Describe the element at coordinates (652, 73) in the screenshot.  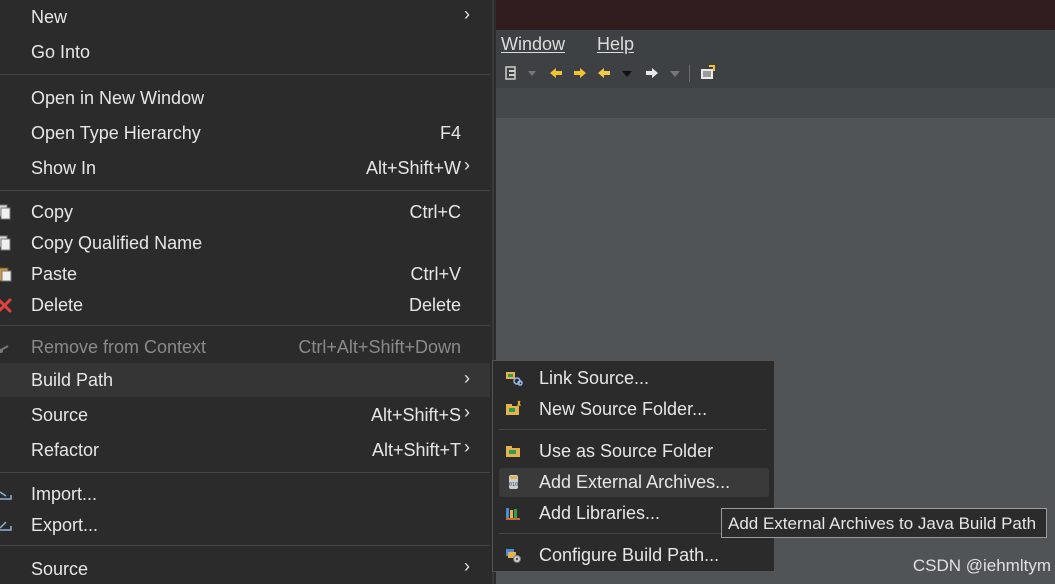
I see `forward-arrow-icon` at that location.